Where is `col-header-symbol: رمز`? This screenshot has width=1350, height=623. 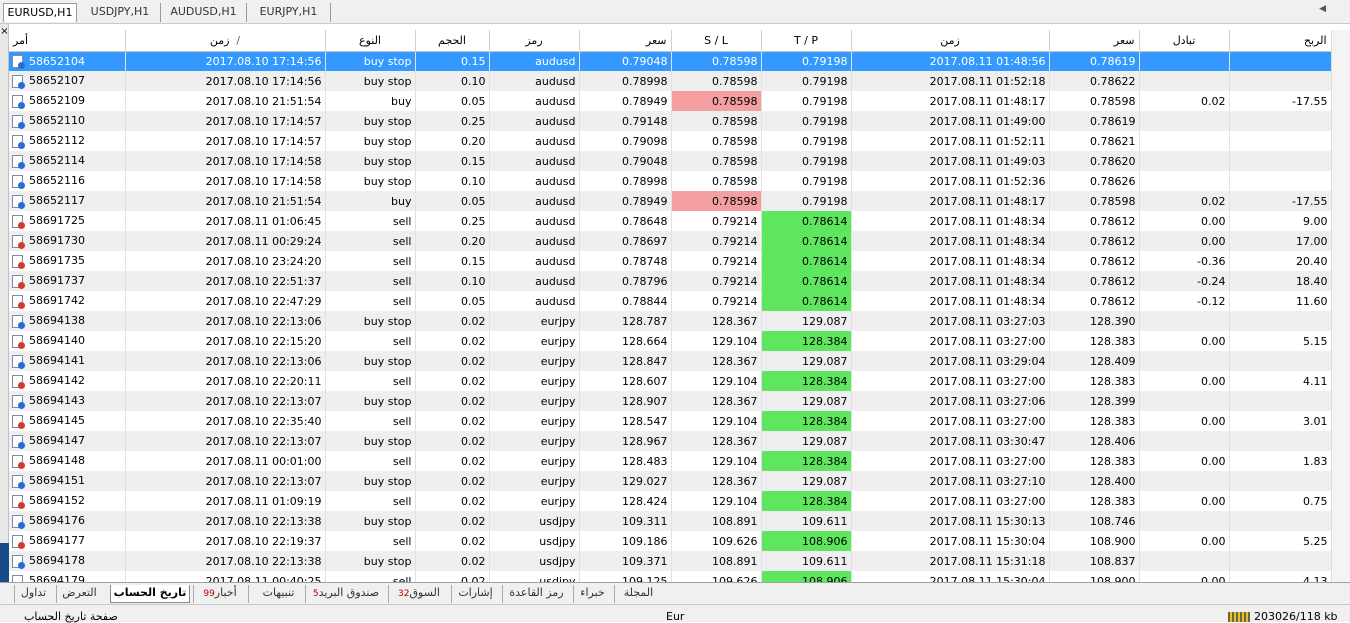
col-header-symbol: رمز is located at coordinates (534, 41).